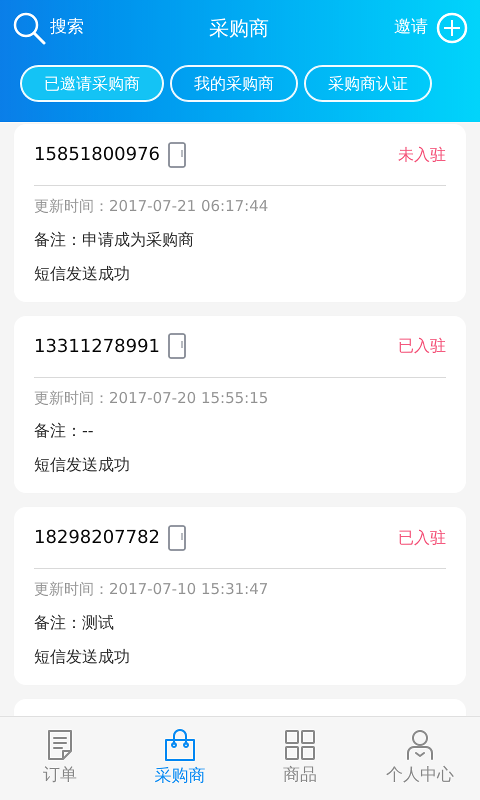 The image size is (480, 800). Describe the element at coordinates (420, 744) in the screenshot. I see `person-icon` at that location.